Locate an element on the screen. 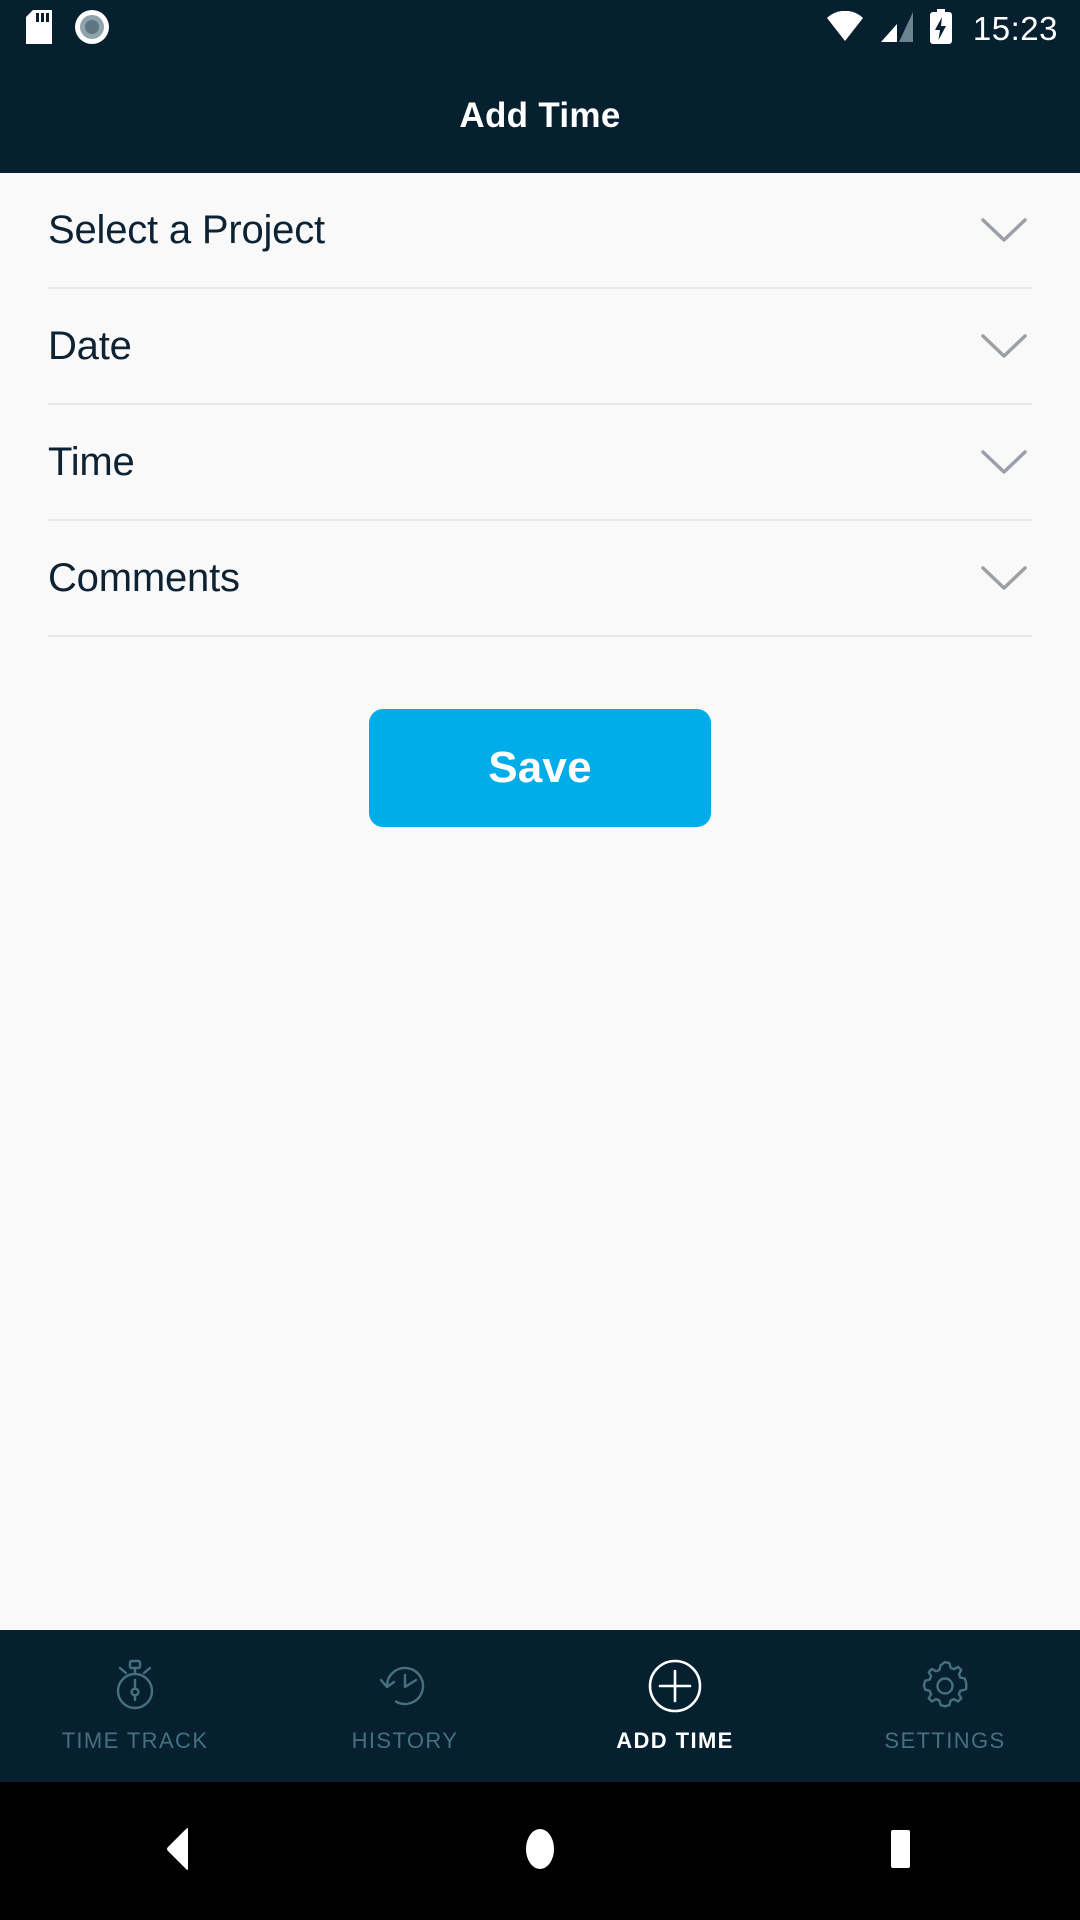 The width and height of the screenshot is (1080, 1920). save-button-container: Save is located at coordinates (540, 768).